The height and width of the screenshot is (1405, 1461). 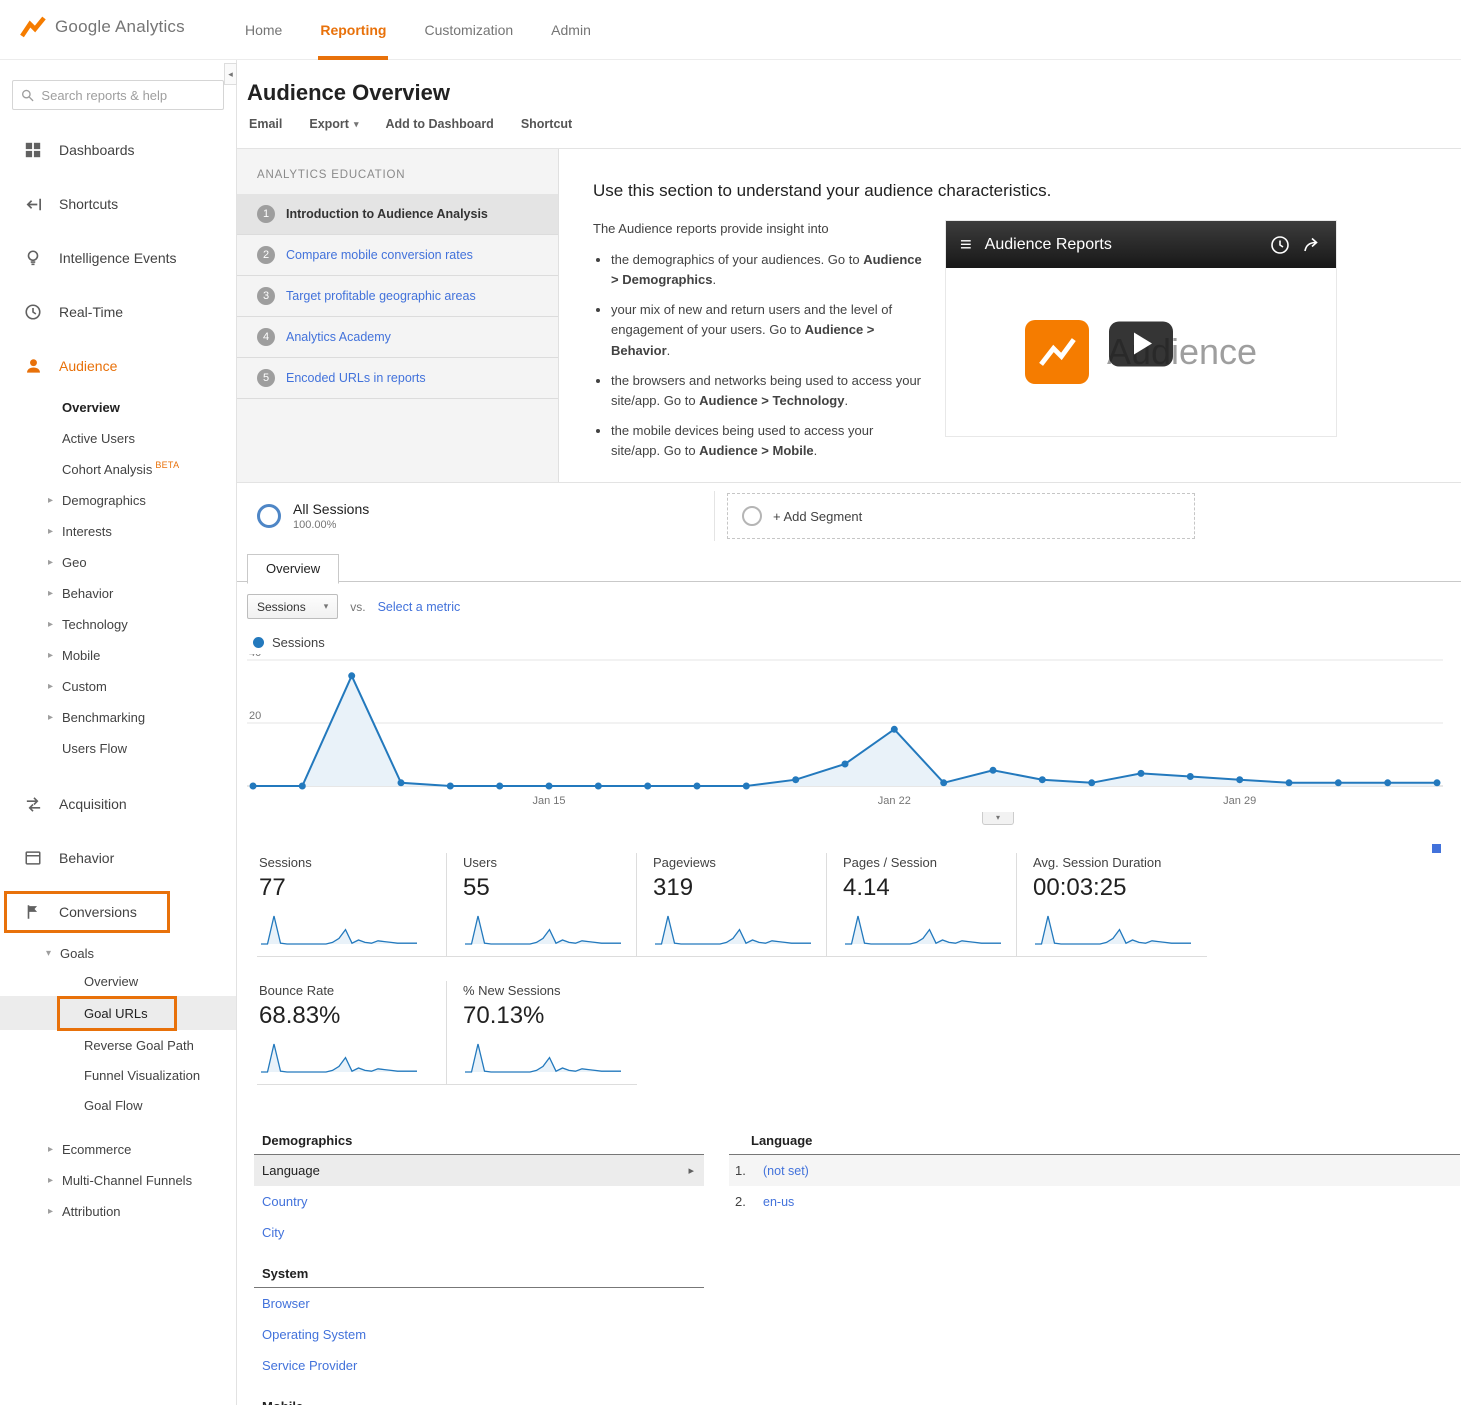 What do you see at coordinates (1312, 245) in the screenshot?
I see `share-icon` at bounding box center [1312, 245].